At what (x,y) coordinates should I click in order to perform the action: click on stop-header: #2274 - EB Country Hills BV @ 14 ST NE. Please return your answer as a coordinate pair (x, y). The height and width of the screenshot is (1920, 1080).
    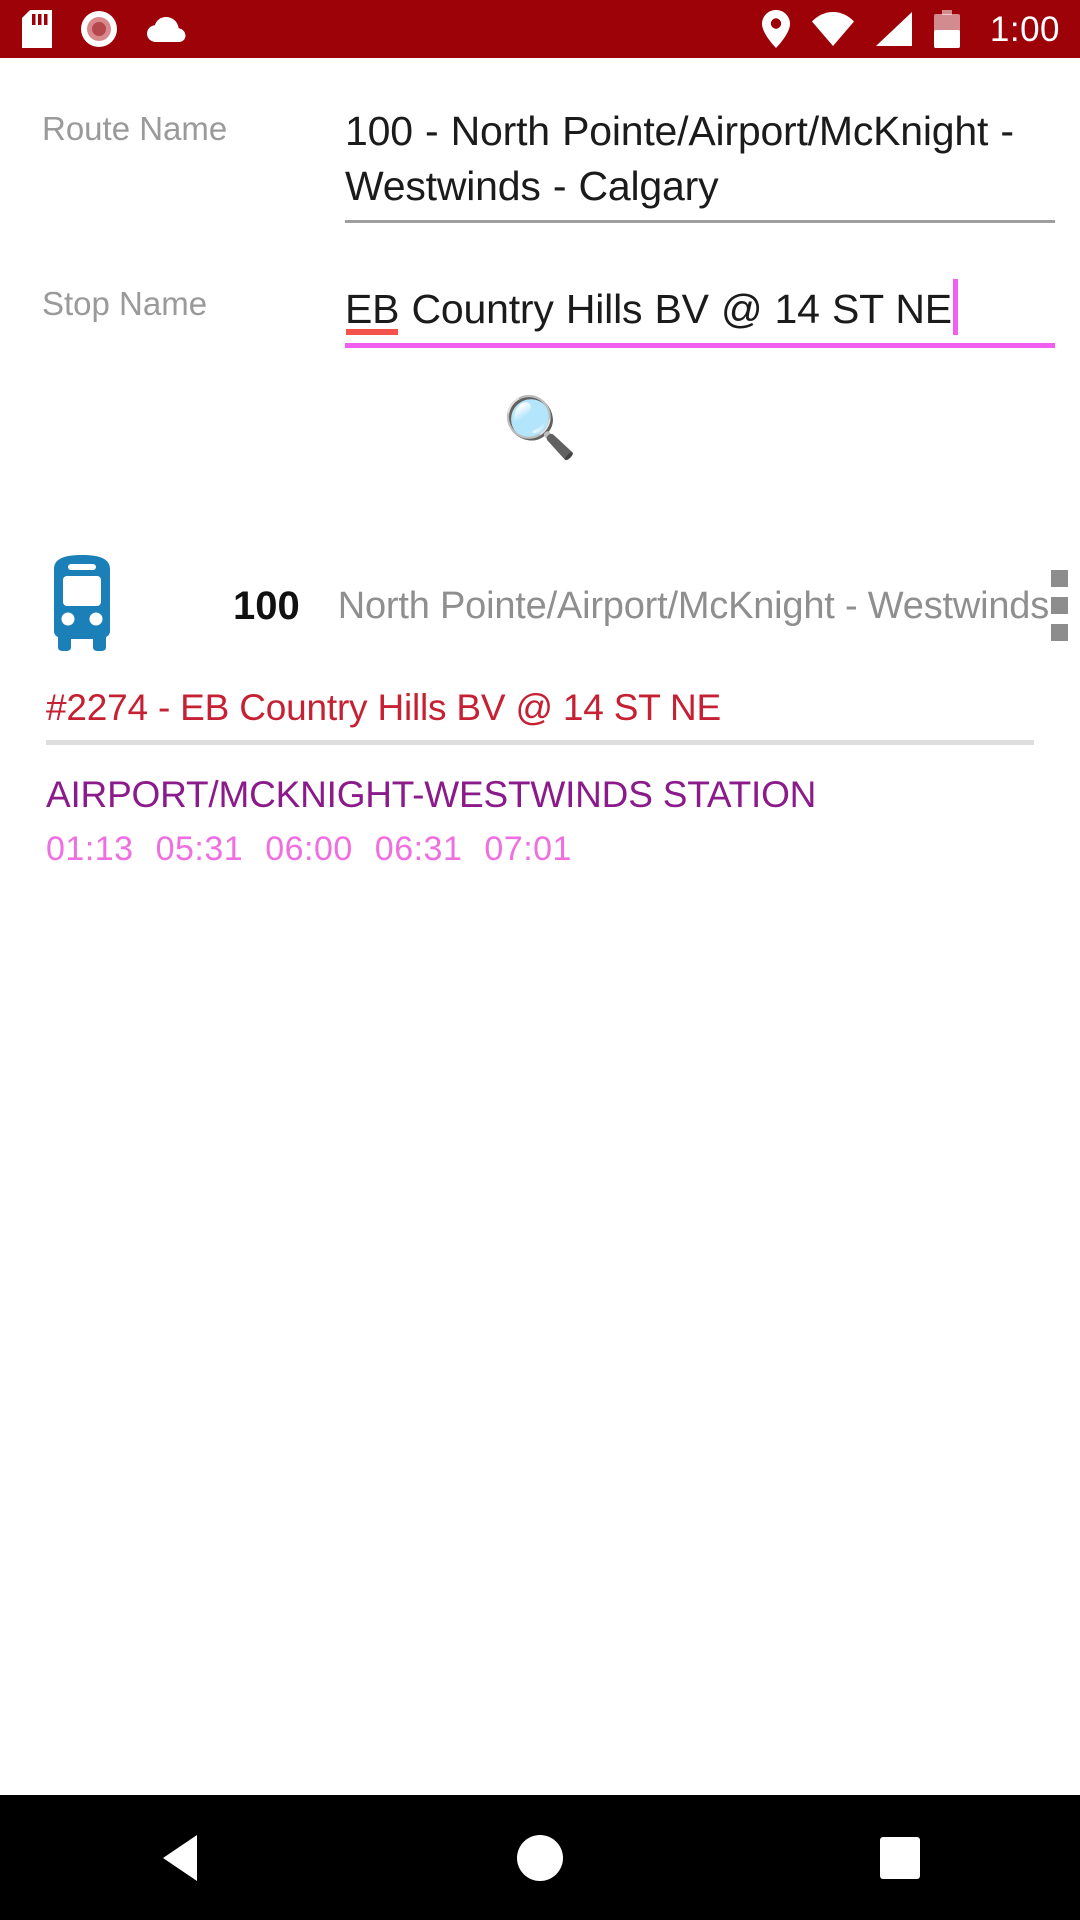
    Looking at the image, I should click on (384, 707).